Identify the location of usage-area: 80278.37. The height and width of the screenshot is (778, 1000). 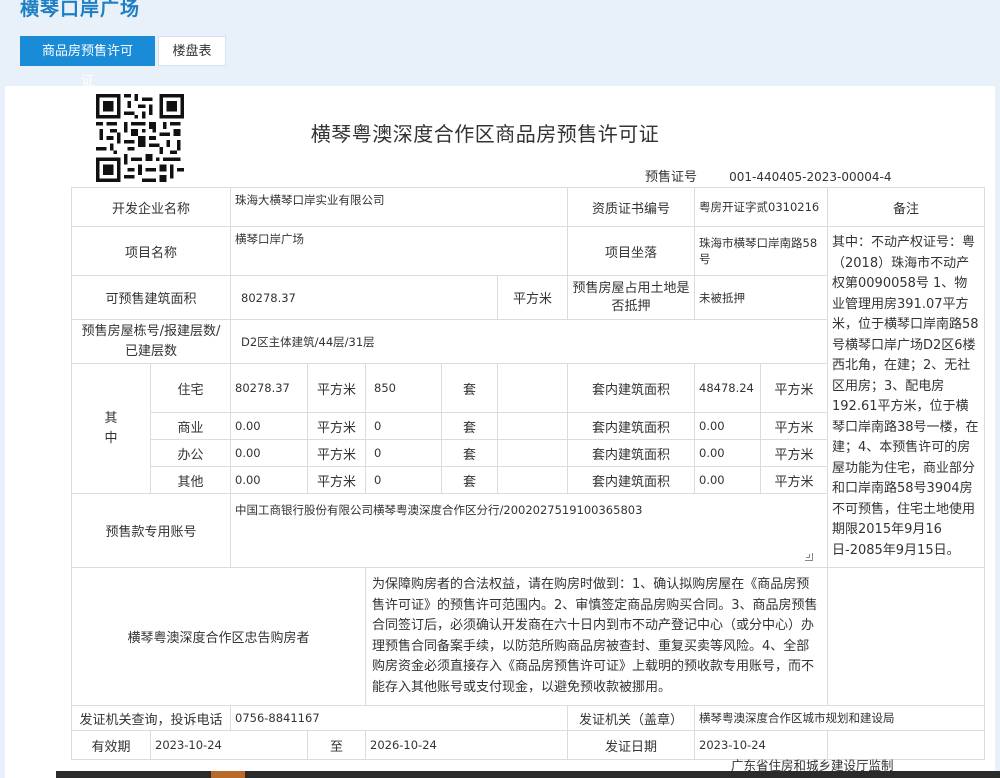
(269, 388).